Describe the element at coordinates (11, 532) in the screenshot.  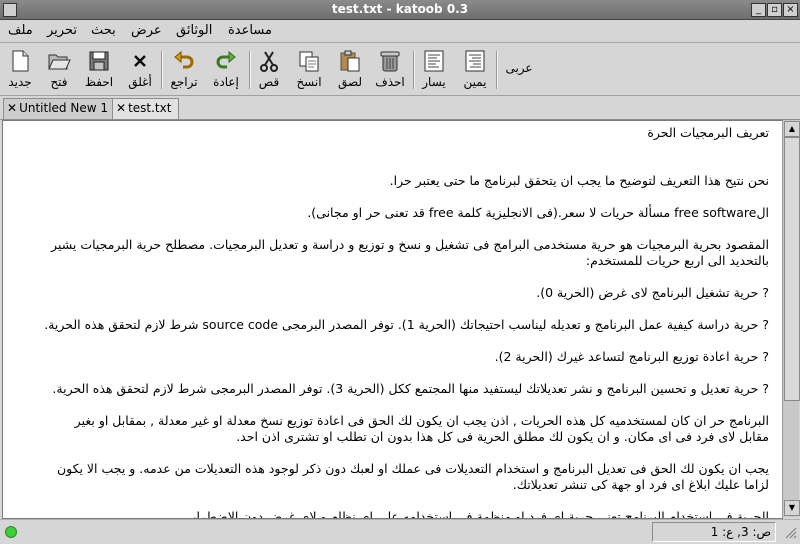
I see `status-indicator-icon` at that location.